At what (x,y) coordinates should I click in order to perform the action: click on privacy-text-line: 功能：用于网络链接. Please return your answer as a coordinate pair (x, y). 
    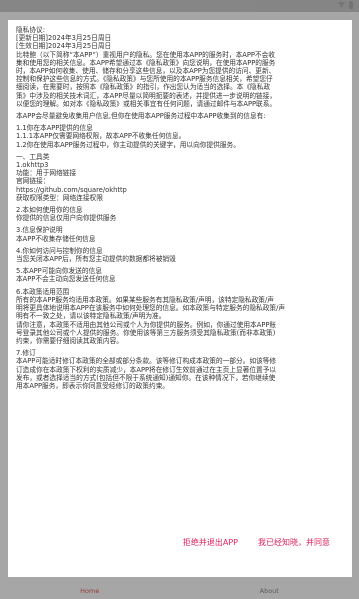
    Looking at the image, I should click on (46, 173).